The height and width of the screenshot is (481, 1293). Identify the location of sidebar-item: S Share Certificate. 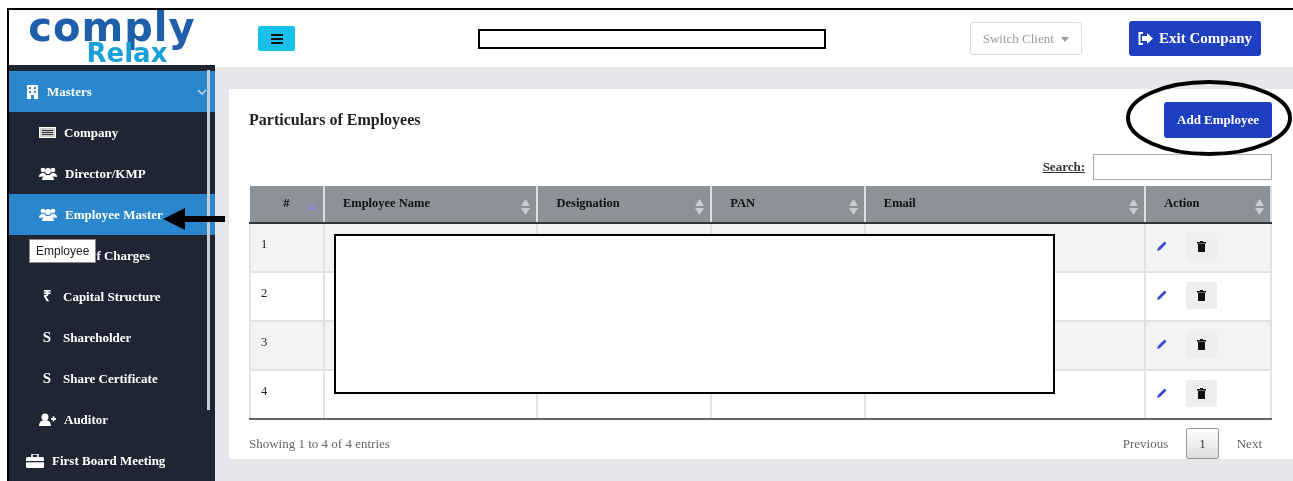
(112, 378).